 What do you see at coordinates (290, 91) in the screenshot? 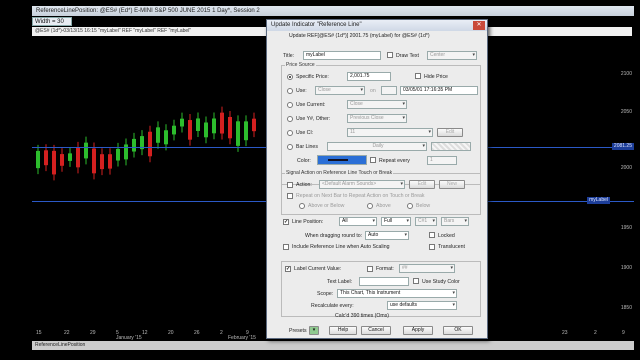
I see `use-radio` at bounding box center [290, 91].